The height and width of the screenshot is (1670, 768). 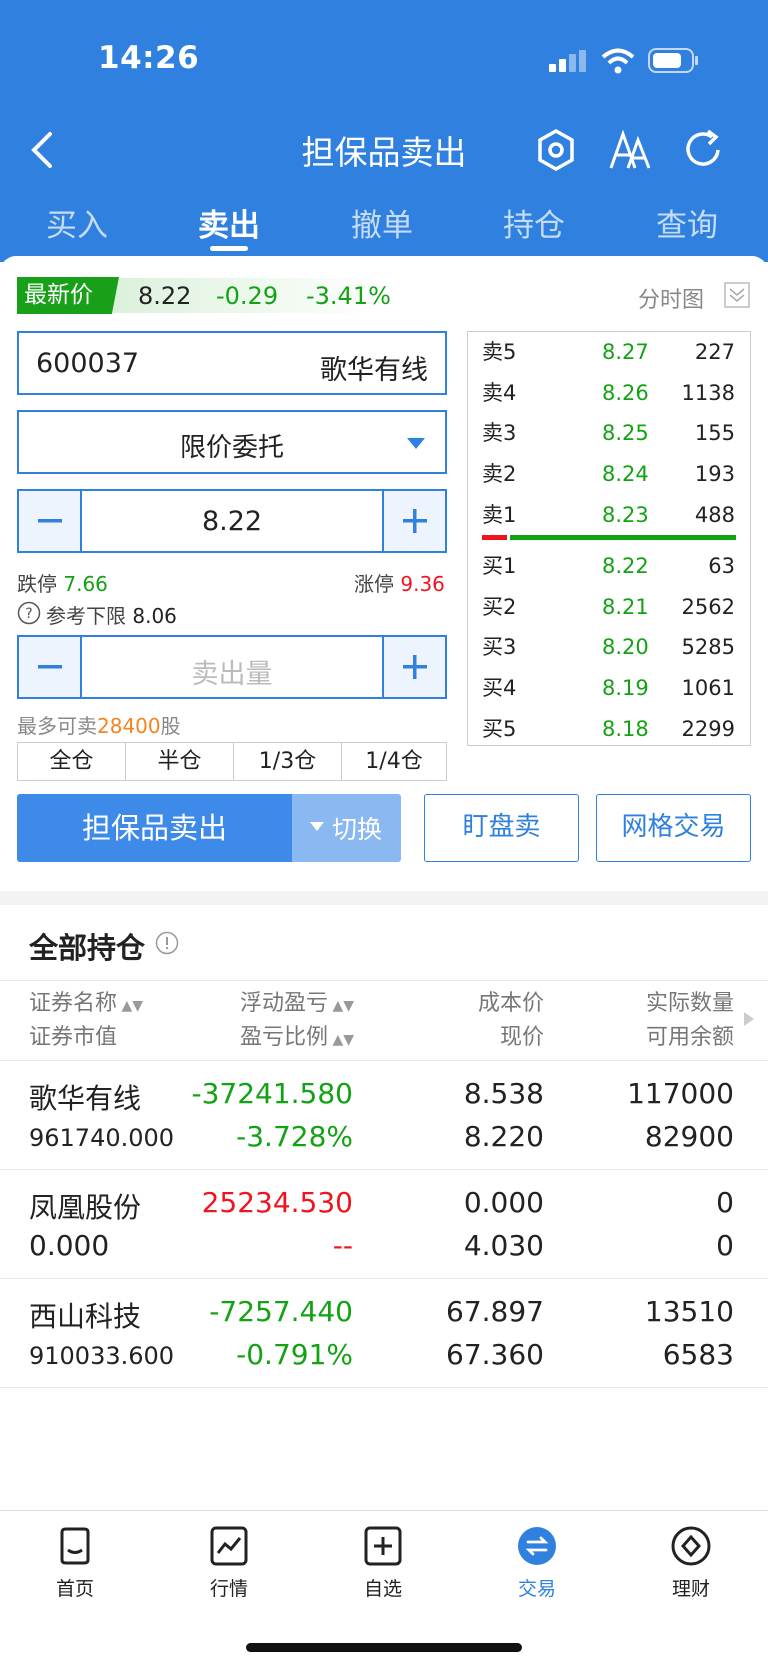 I want to click on row-price: 67.360, so click(x=495, y=1354).